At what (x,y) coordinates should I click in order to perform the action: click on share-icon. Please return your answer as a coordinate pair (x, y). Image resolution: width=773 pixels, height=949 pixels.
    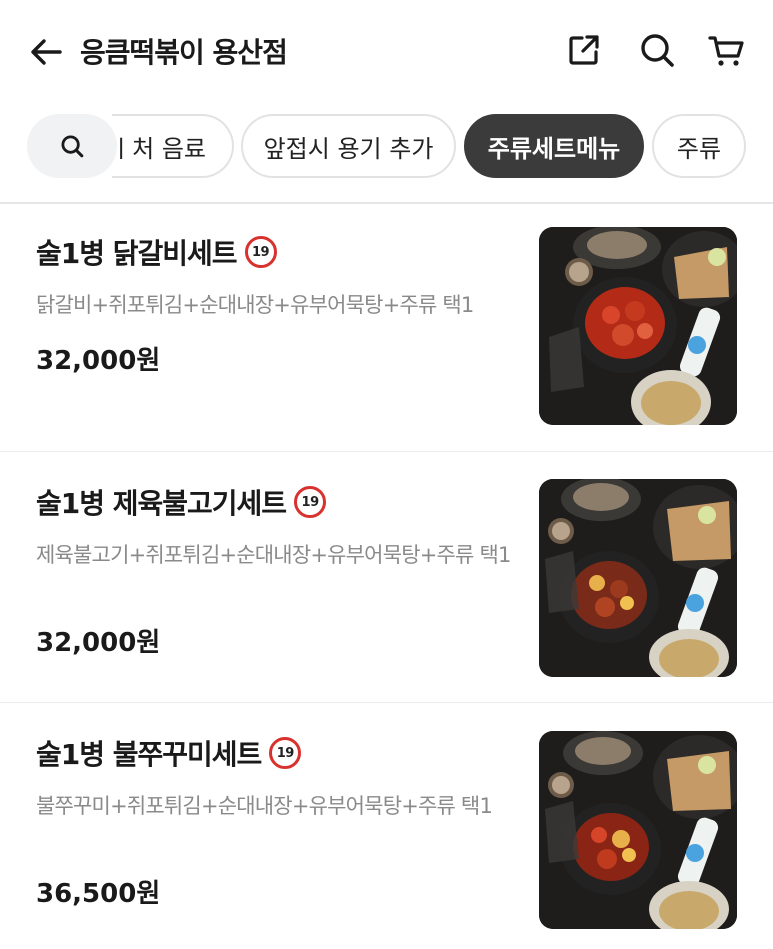
    Looking at the image, I should click on (584, 50).